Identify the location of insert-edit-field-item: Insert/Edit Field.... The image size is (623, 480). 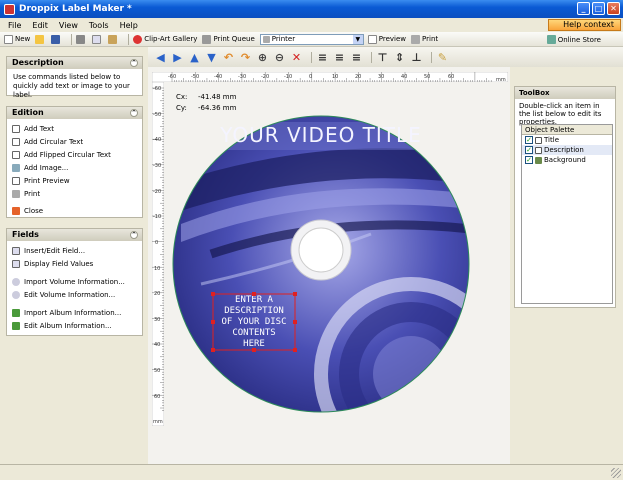
(74, 250).